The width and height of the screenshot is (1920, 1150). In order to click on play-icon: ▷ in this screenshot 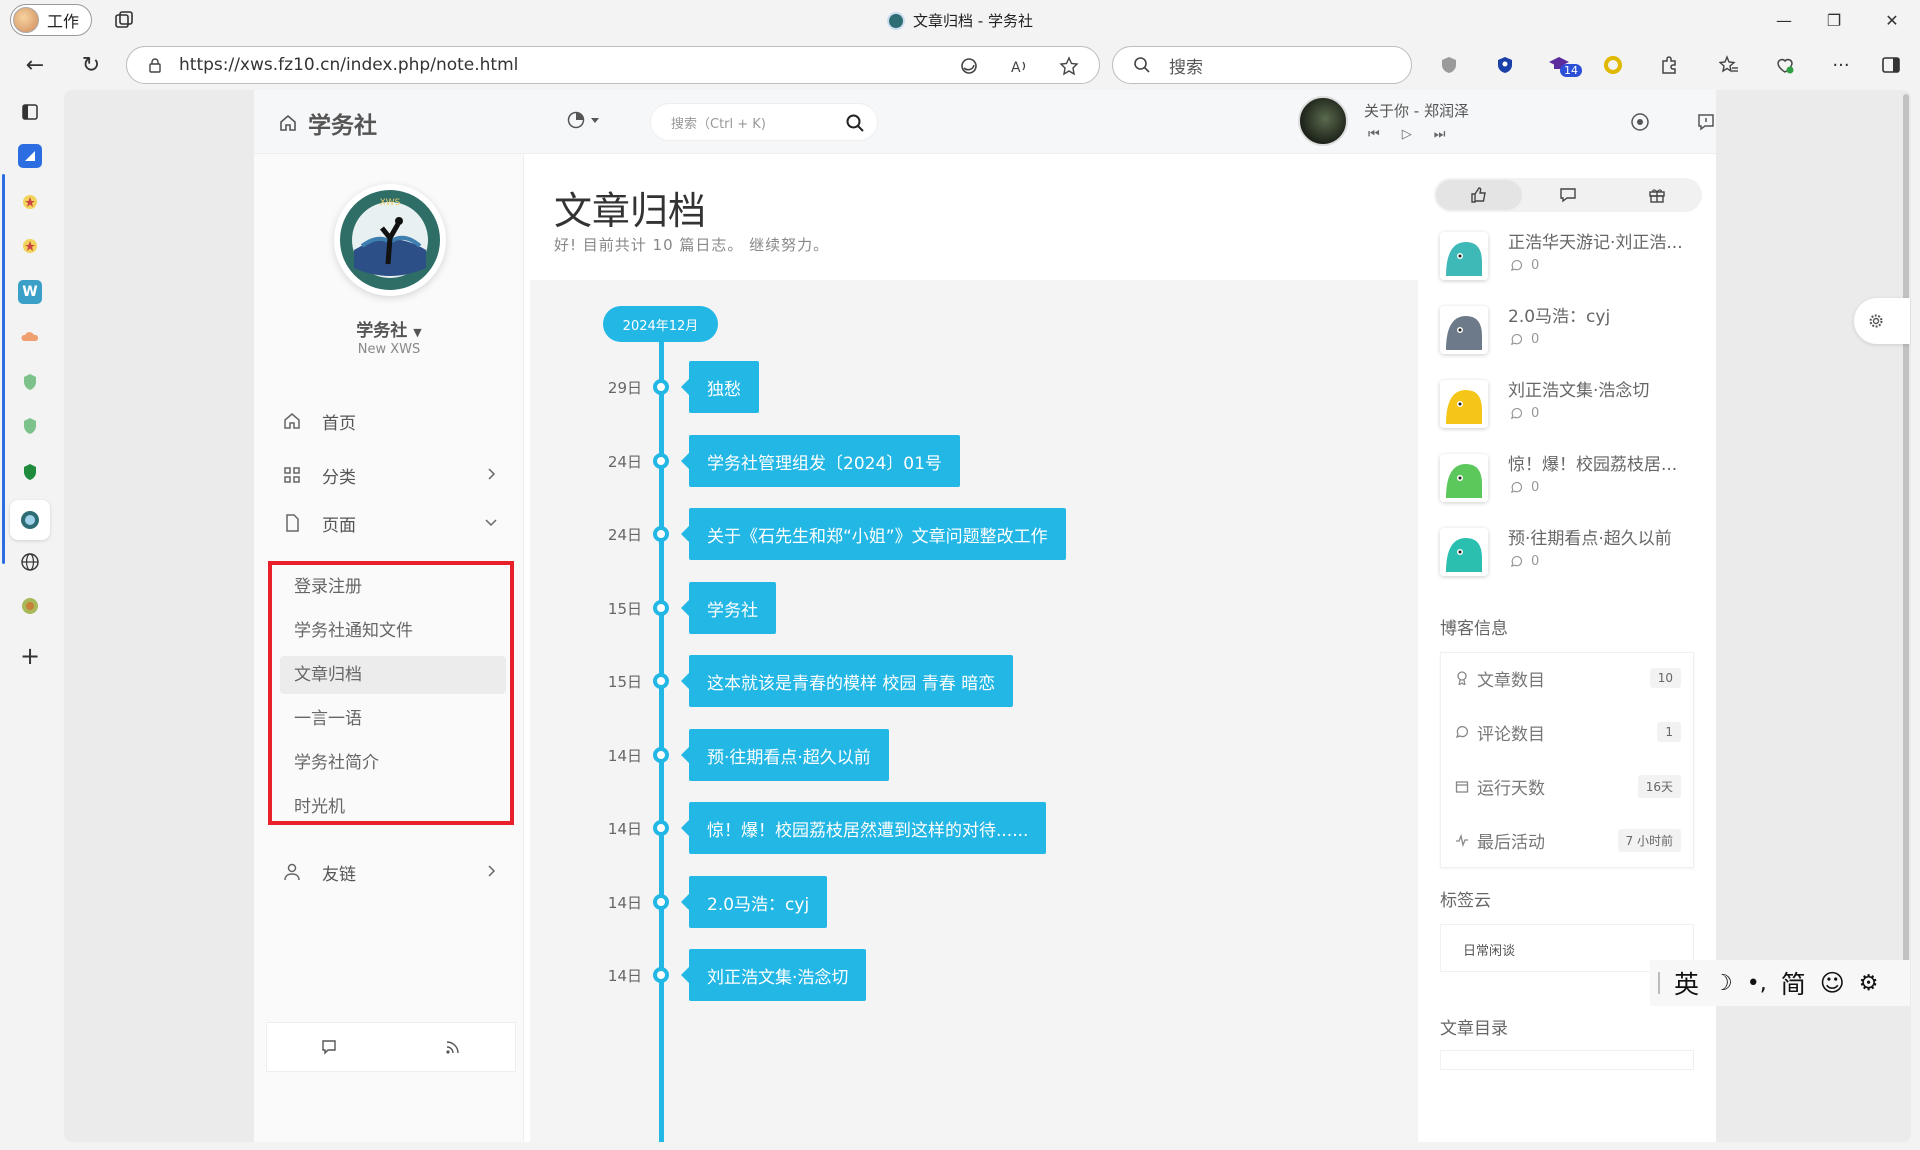, I will do `click(1407, 134)`.